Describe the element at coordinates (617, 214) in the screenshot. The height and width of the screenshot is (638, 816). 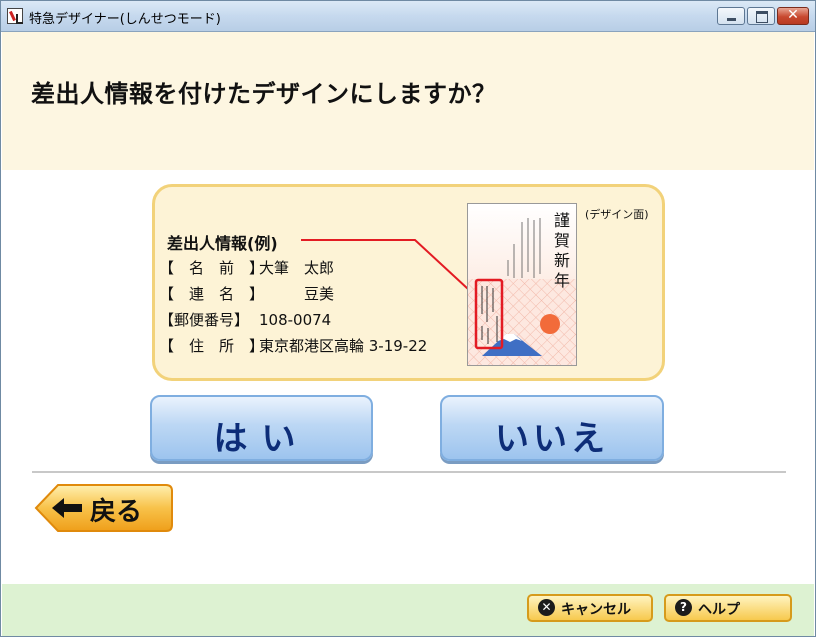
I see `design-side-label: (デザイン面)` at that location.